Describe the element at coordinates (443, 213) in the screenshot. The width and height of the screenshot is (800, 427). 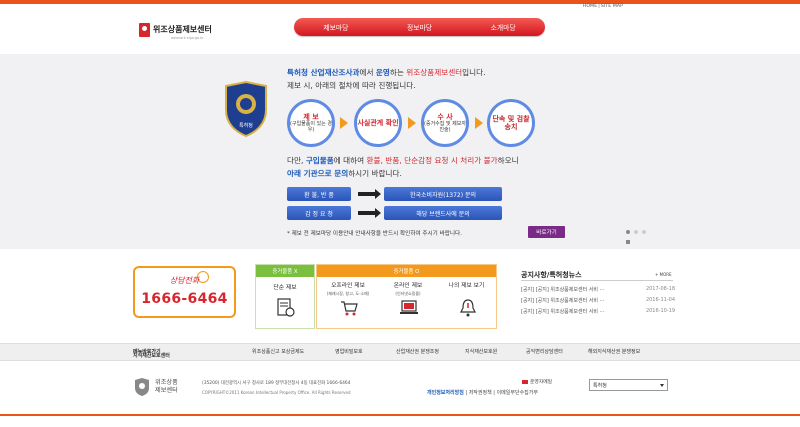
I see `route-brand-company: 해당 브랜드사에 문의` at that location.